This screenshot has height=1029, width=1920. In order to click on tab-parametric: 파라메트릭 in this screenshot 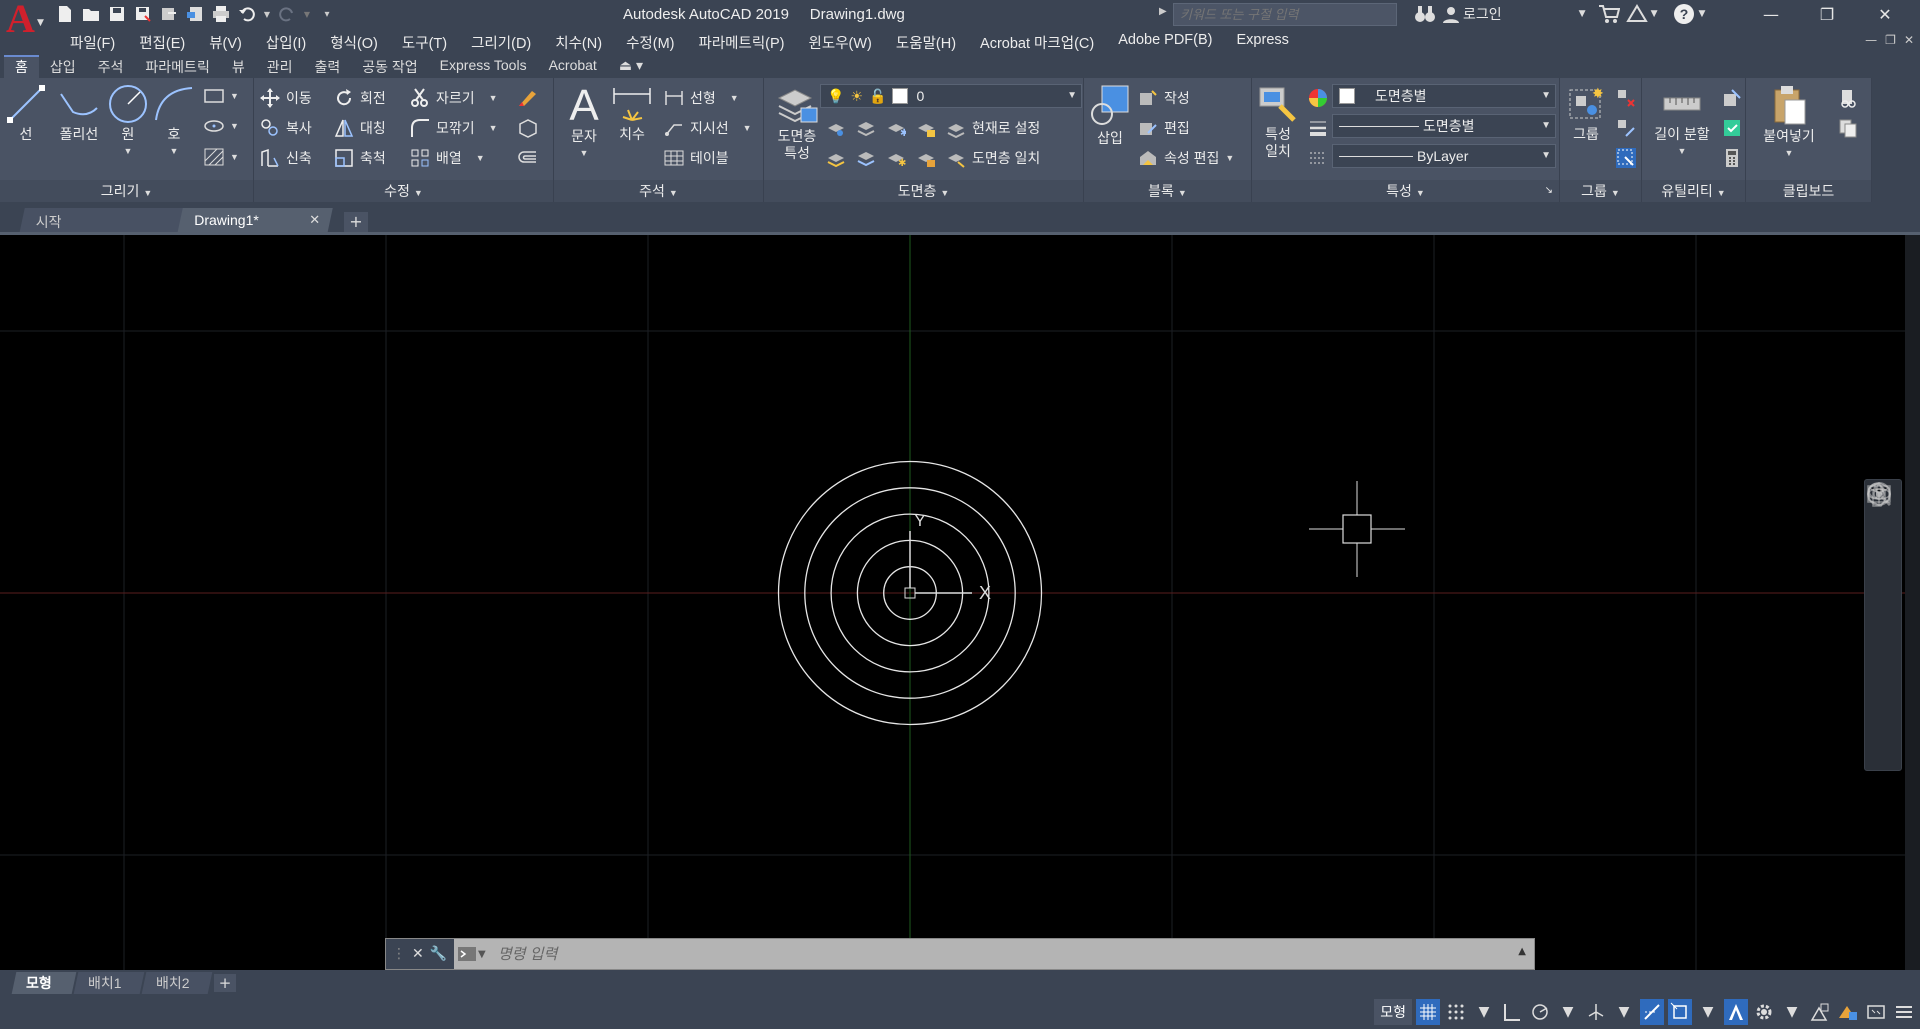, I will do `click(177, 66)`.